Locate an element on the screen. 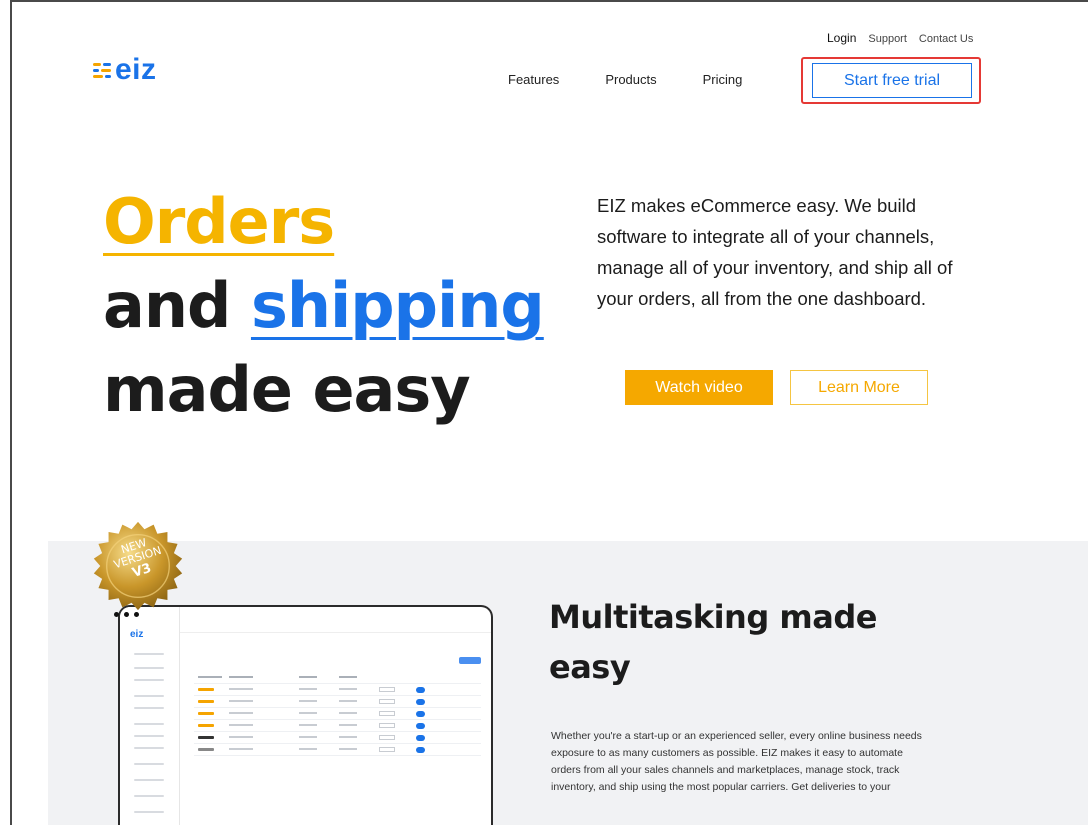 Image resolution: width=1088 pixels, height=825 pixels. logo: eiz is located at coordinates (125, 70).